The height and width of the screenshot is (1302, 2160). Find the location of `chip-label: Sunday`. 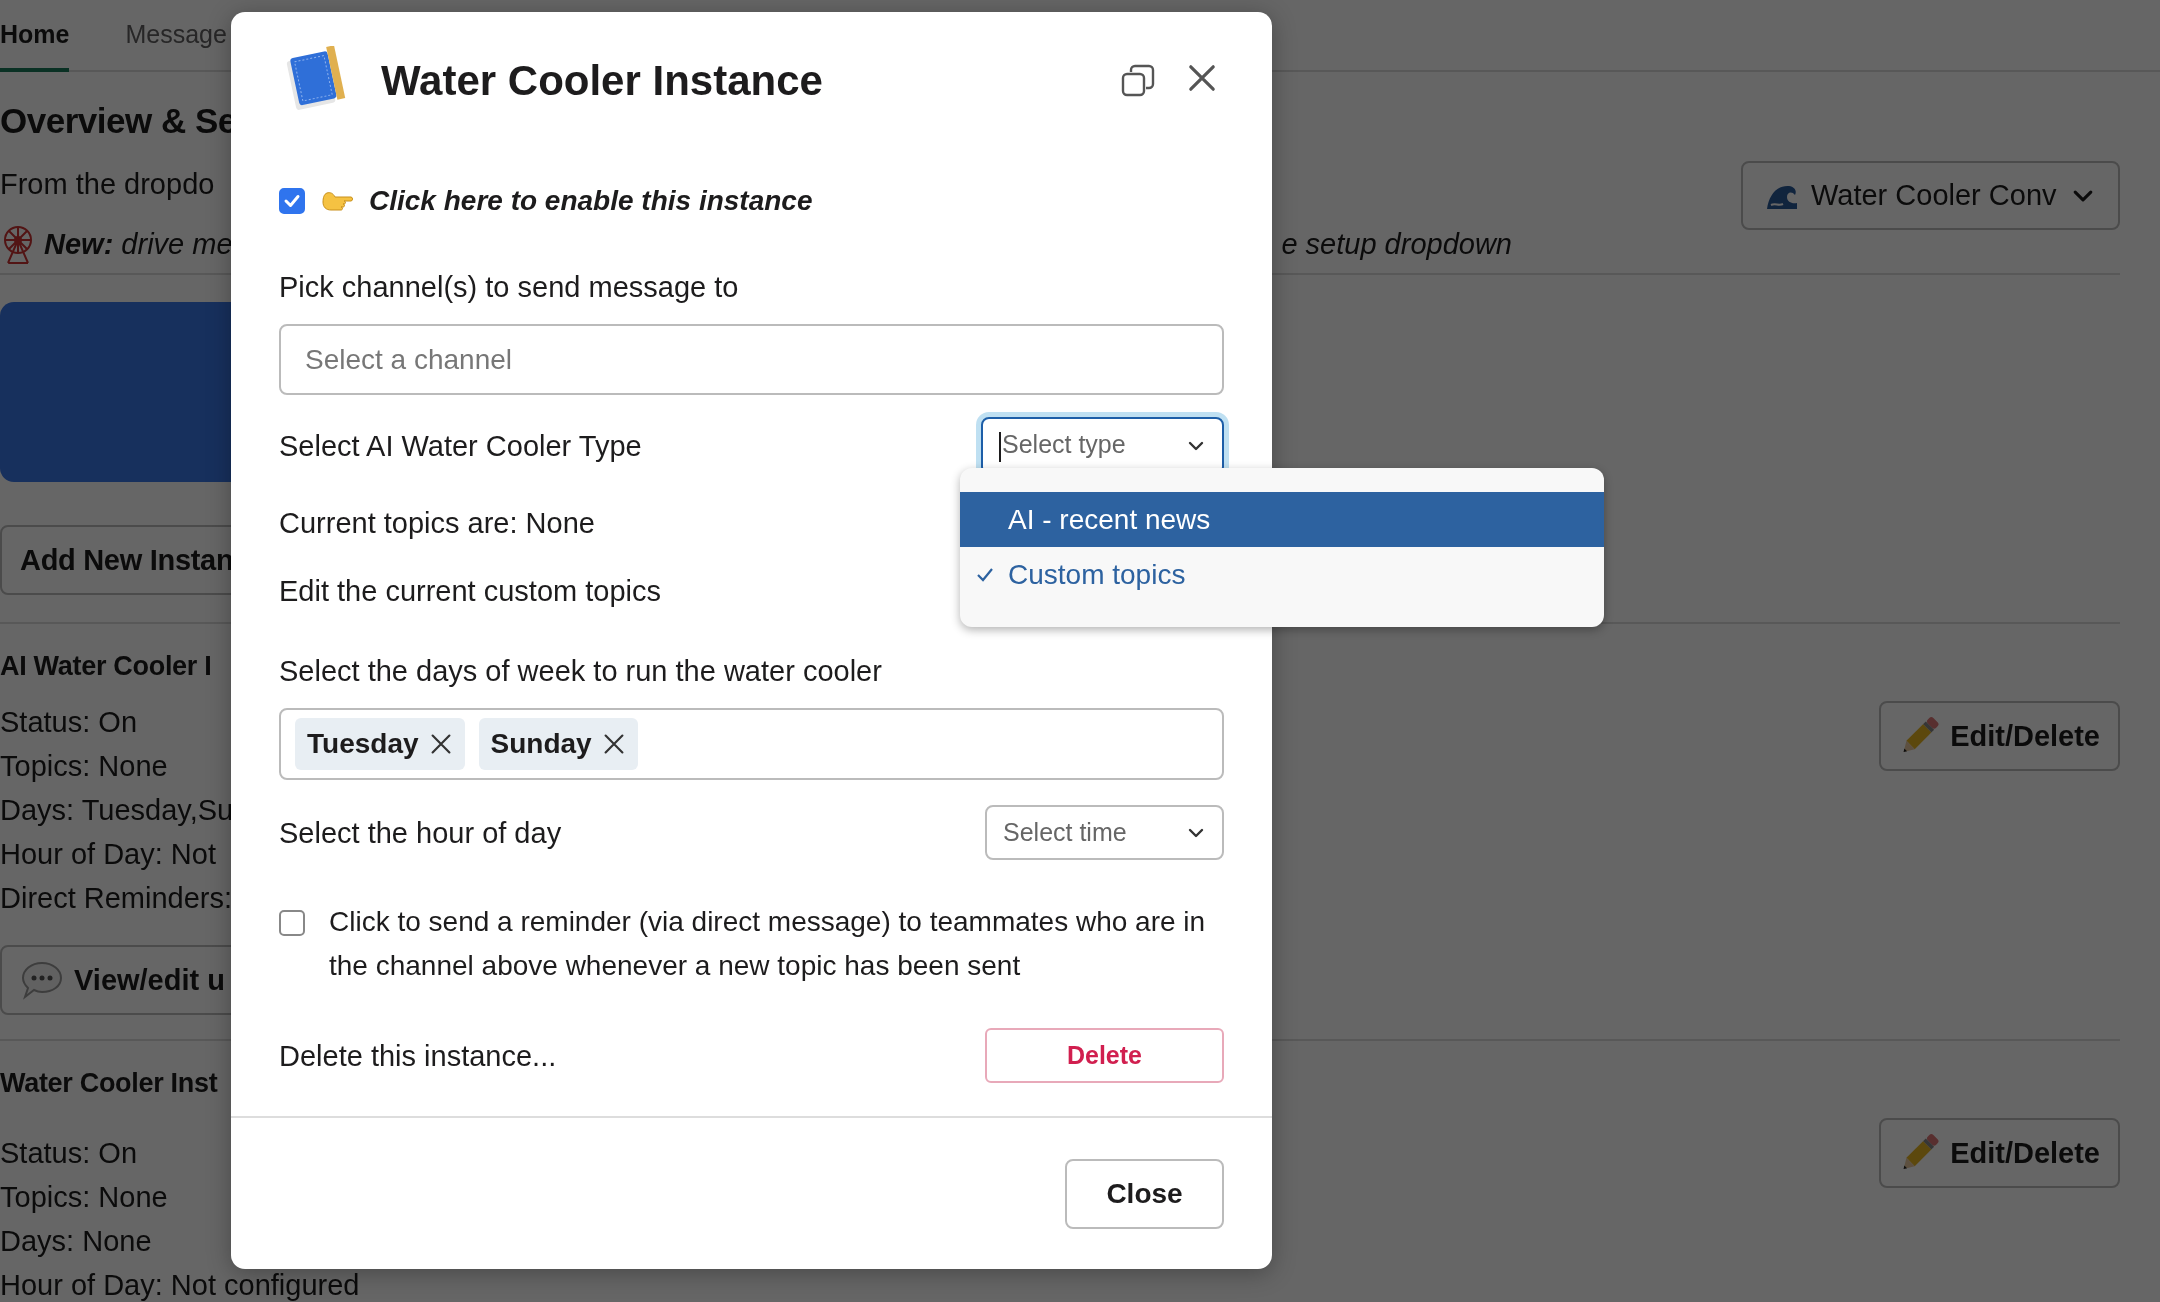

chip-label: Sunday is located at coordinates (541, 744).